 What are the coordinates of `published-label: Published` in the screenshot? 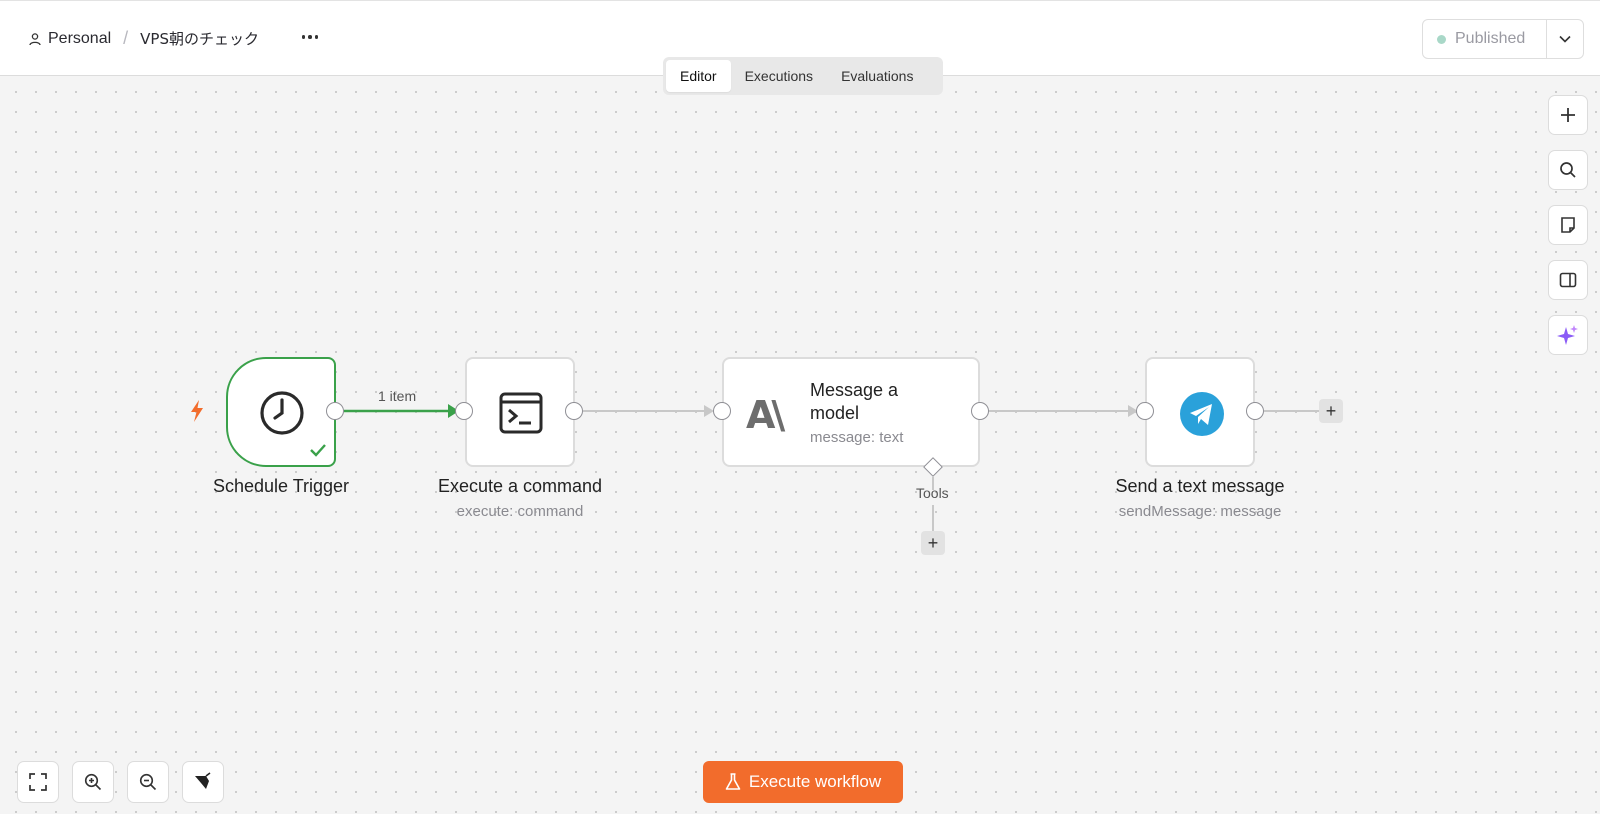 It's located at (1490, 38).